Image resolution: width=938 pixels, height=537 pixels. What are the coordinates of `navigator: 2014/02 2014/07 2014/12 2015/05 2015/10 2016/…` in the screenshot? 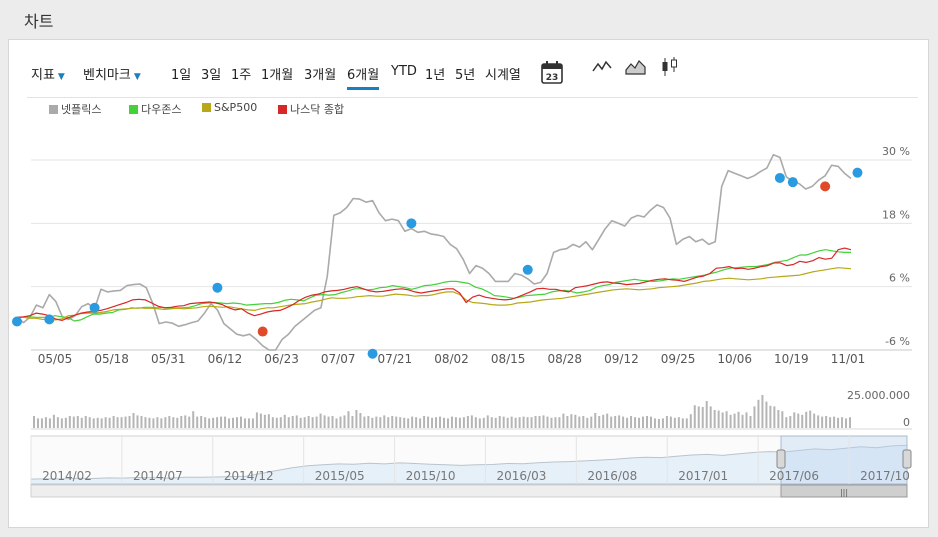 It's located at (471, 466).